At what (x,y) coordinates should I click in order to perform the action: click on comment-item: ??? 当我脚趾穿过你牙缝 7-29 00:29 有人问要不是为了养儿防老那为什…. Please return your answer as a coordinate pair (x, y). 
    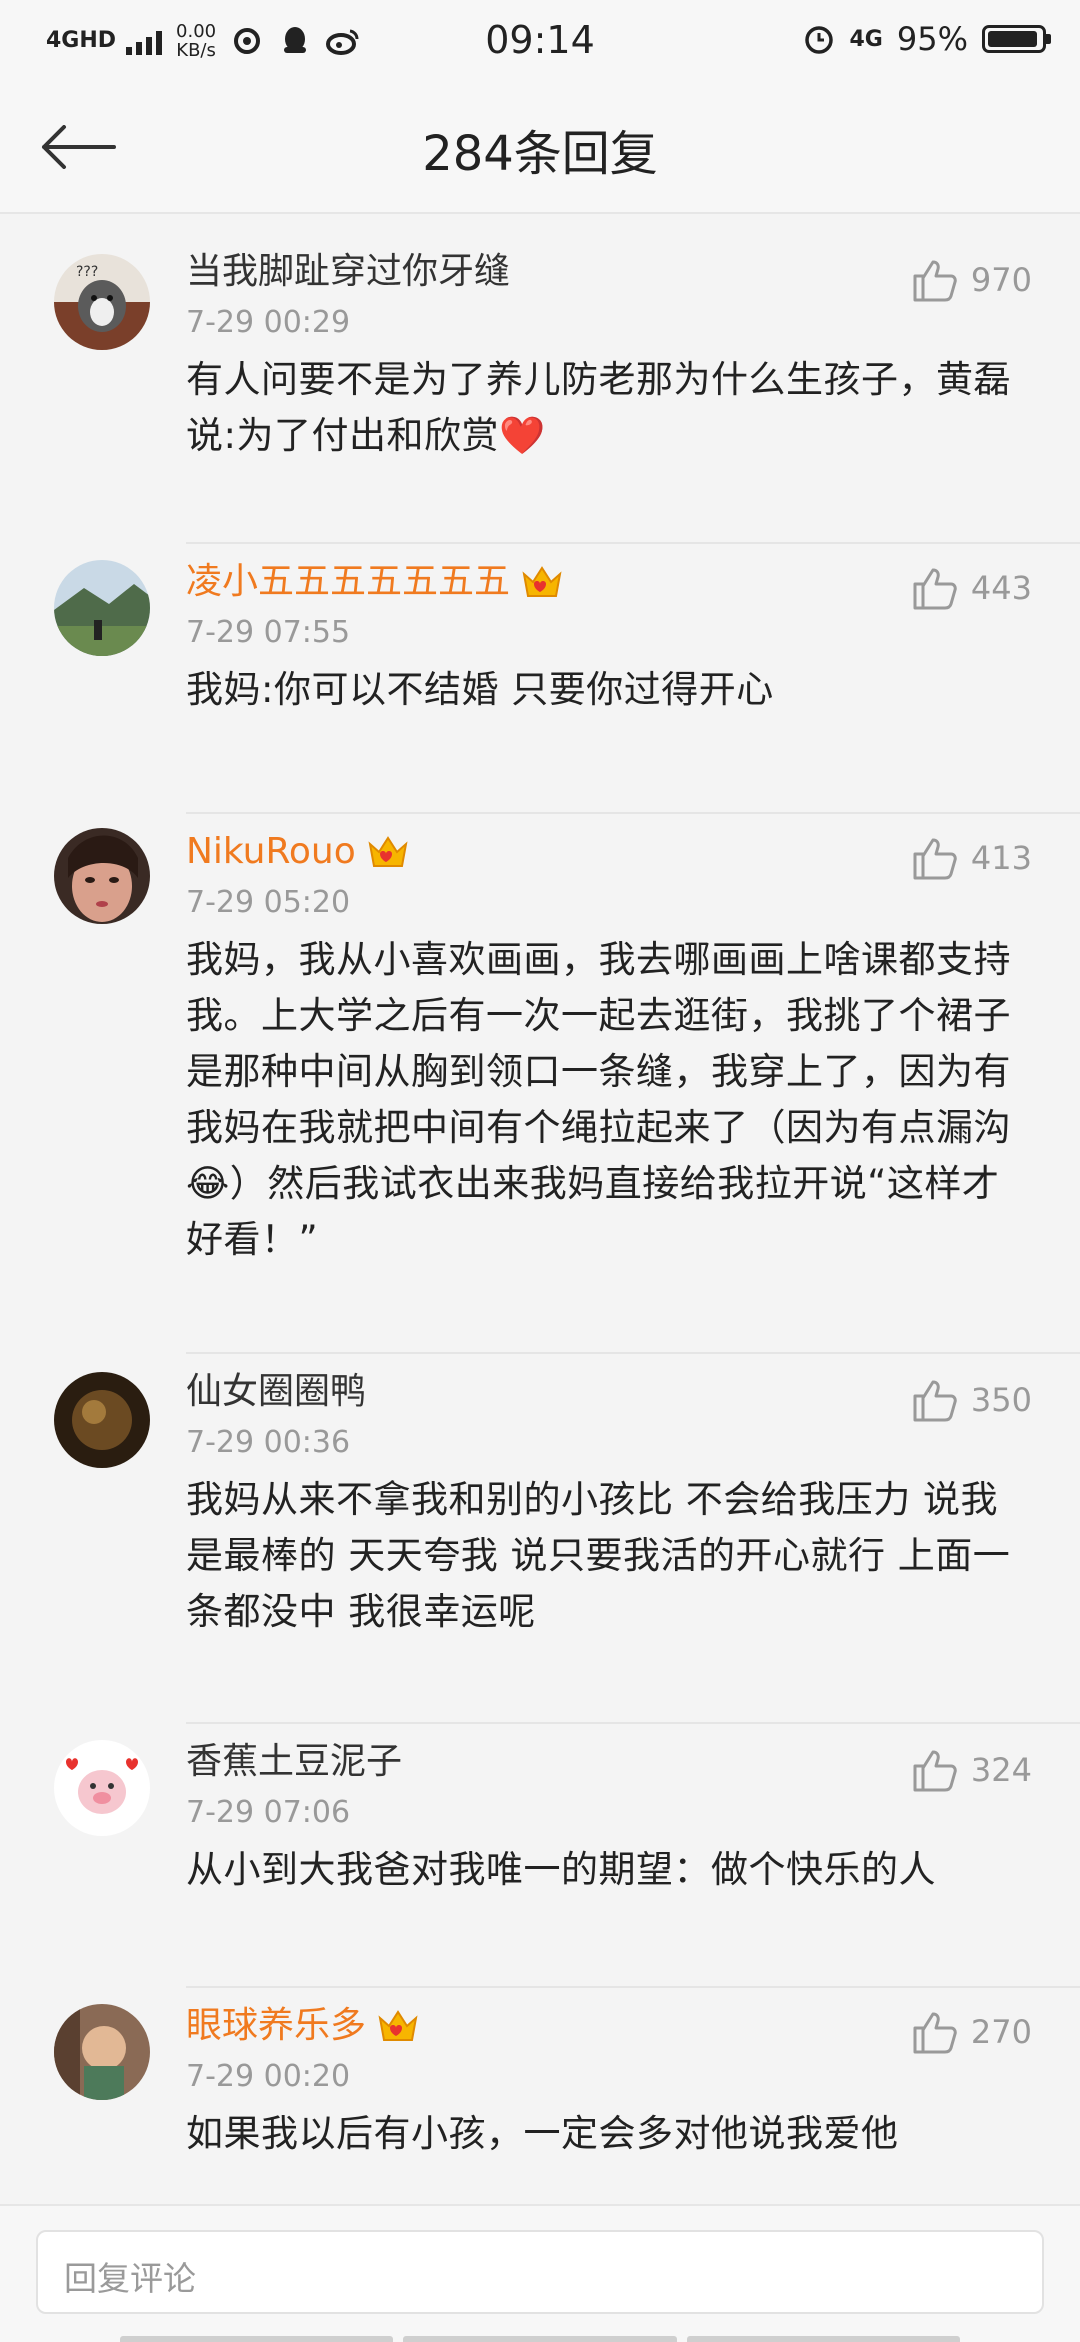
    Looking at the image, I should click on (540, 387).